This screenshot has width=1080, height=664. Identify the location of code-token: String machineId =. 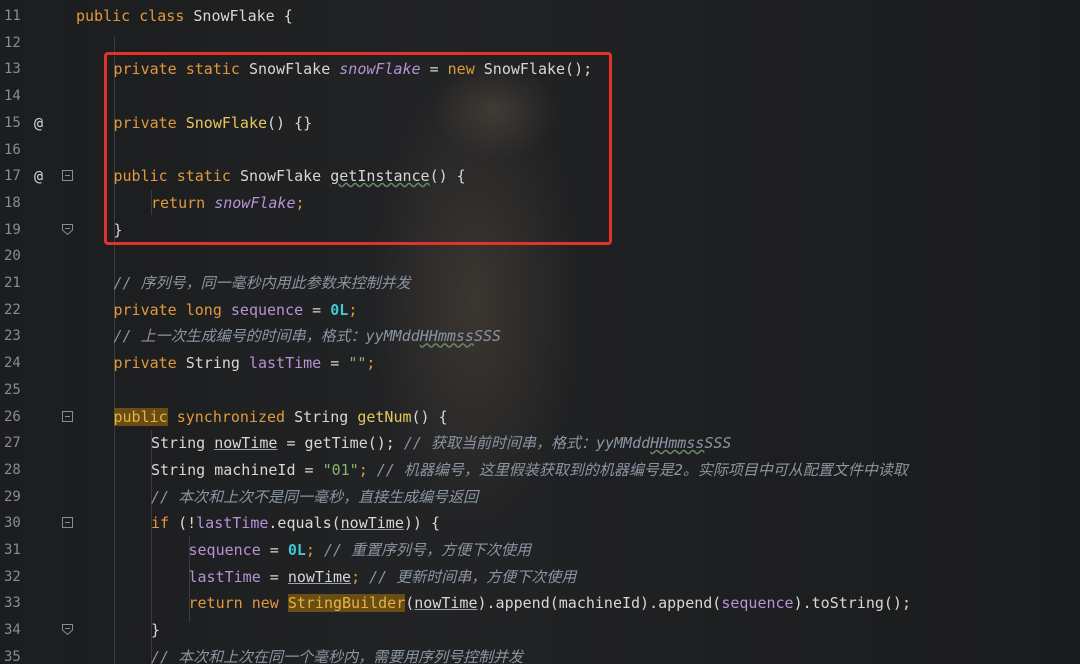
(237, 469).